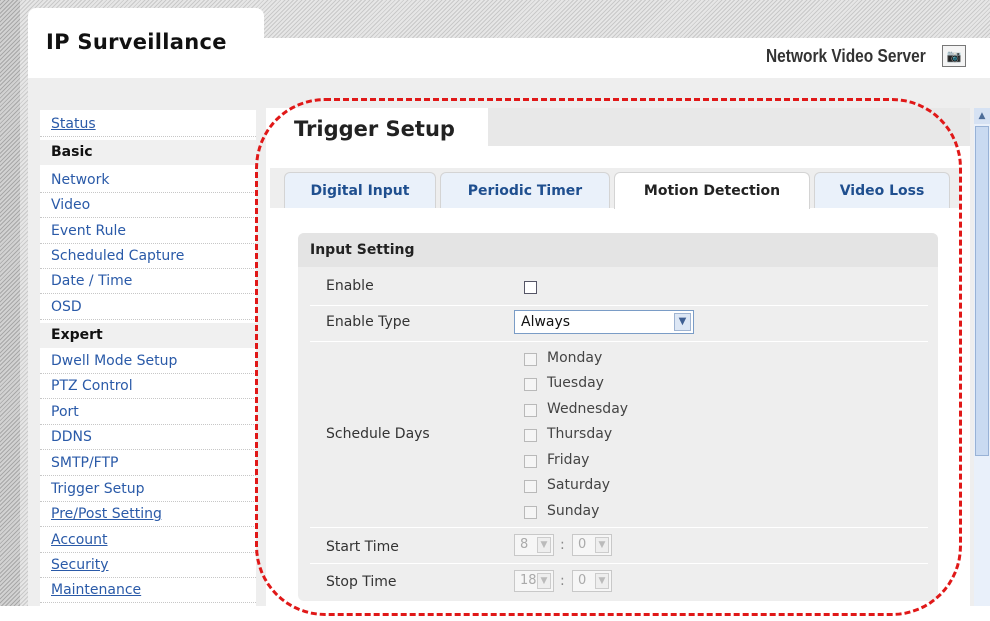 This screenshot has width=990, height=621. What do you see at coordinates (148, 437) in the screenshot?
I see `sidebar-item-ddns: DDNS` at bounding box center [148, 437].